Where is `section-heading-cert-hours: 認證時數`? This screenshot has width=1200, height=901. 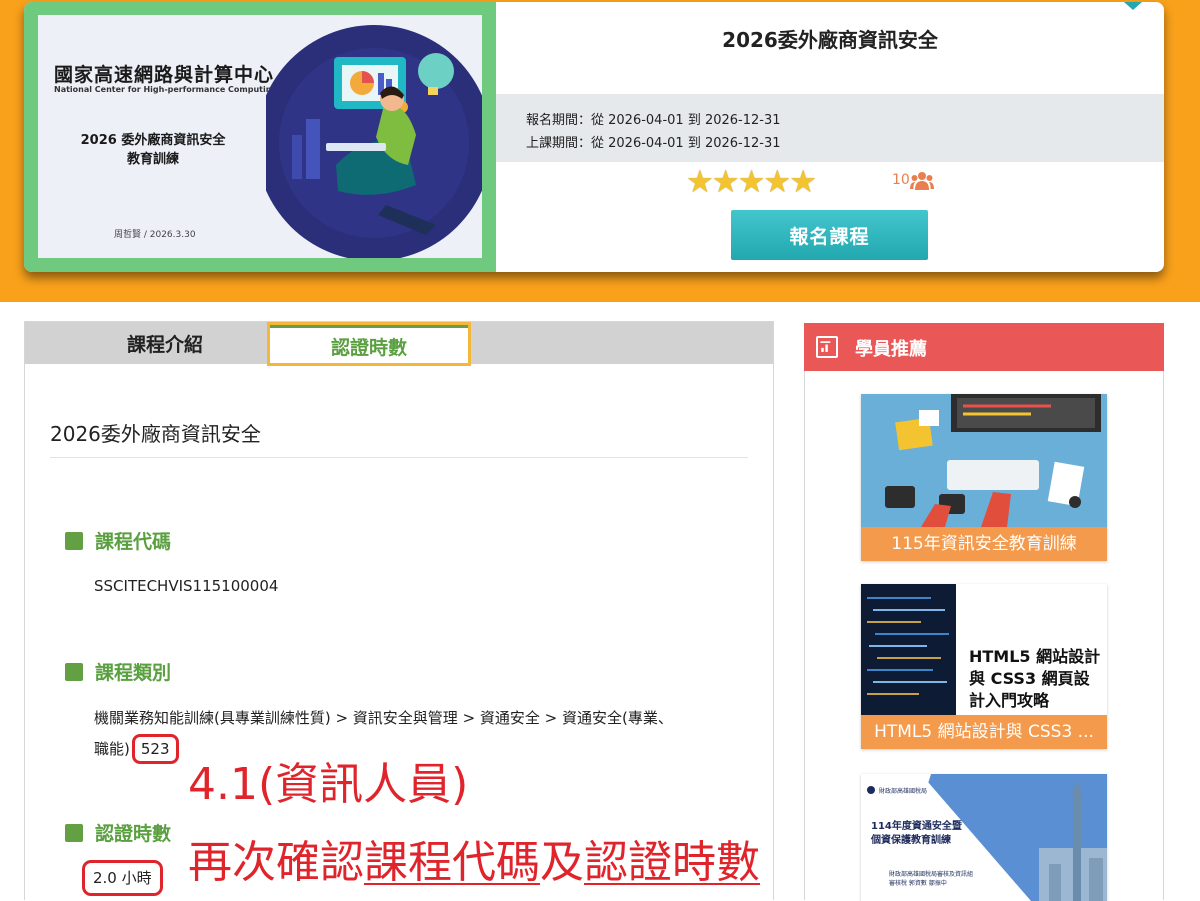 section-heading-cert-hours: 認證時數 is located at coordinates (118, 832).